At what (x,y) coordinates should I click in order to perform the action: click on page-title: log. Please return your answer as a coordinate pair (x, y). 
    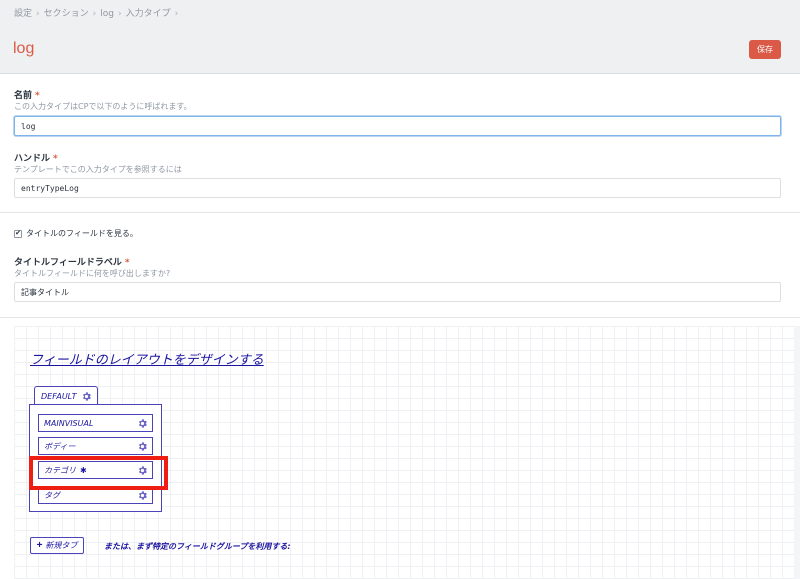
    Looking at the image, I should click on (24, 48).